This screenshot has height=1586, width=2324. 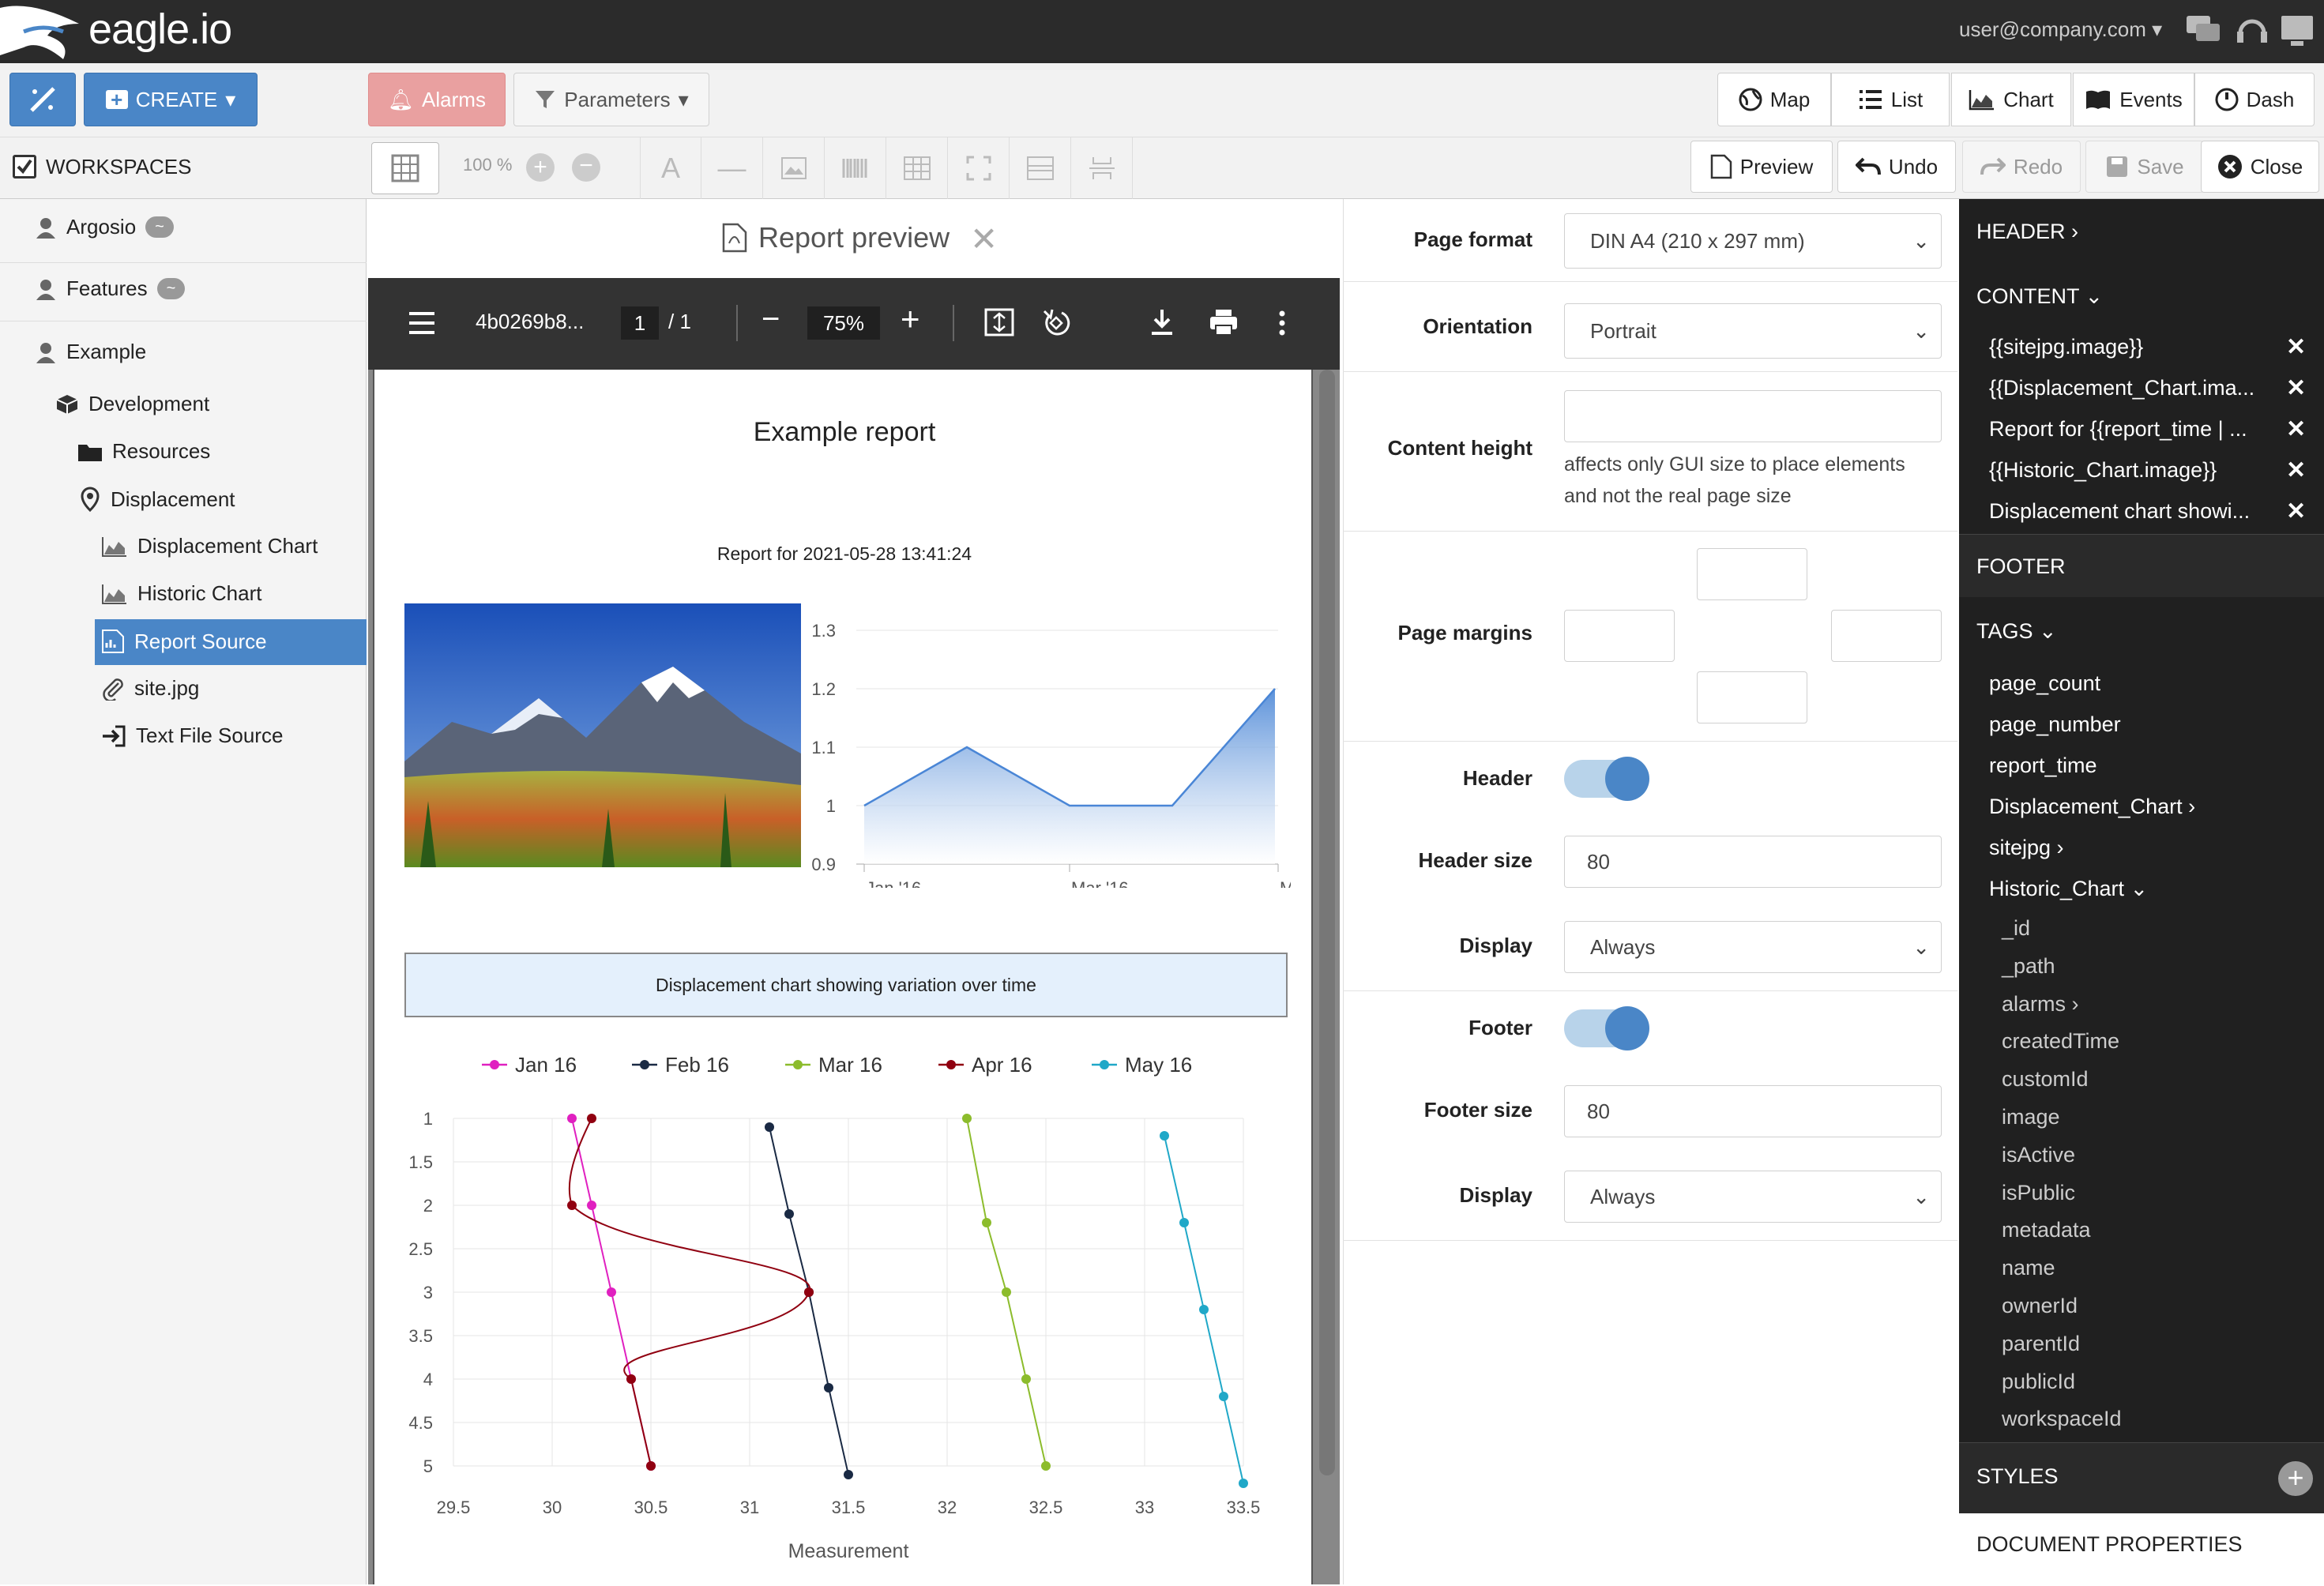 What do you see at coordinates (1753, 1111) in the screenshot?
I see `footer-size-input: 80` at bounding box center [1753, 1111].